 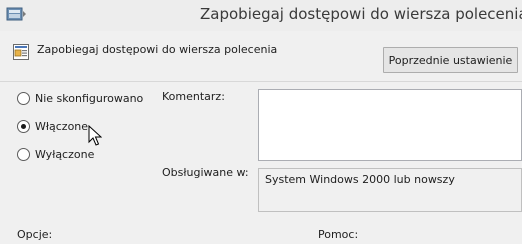 I want to click on radio-not-configured: Nie skonfigurowano, so click(x=80, y=98).